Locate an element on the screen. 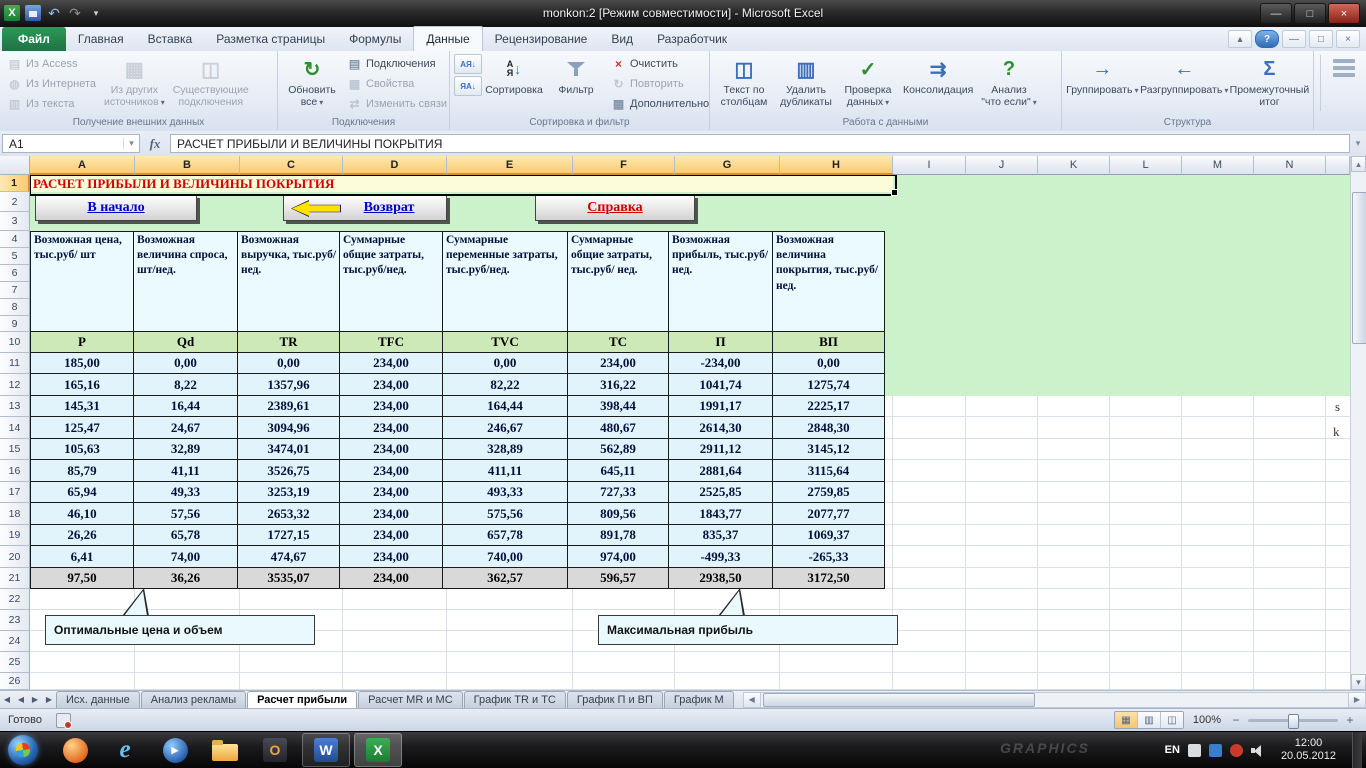  page-break-view-icon: ◫ is located at coordinates (1172, 720).